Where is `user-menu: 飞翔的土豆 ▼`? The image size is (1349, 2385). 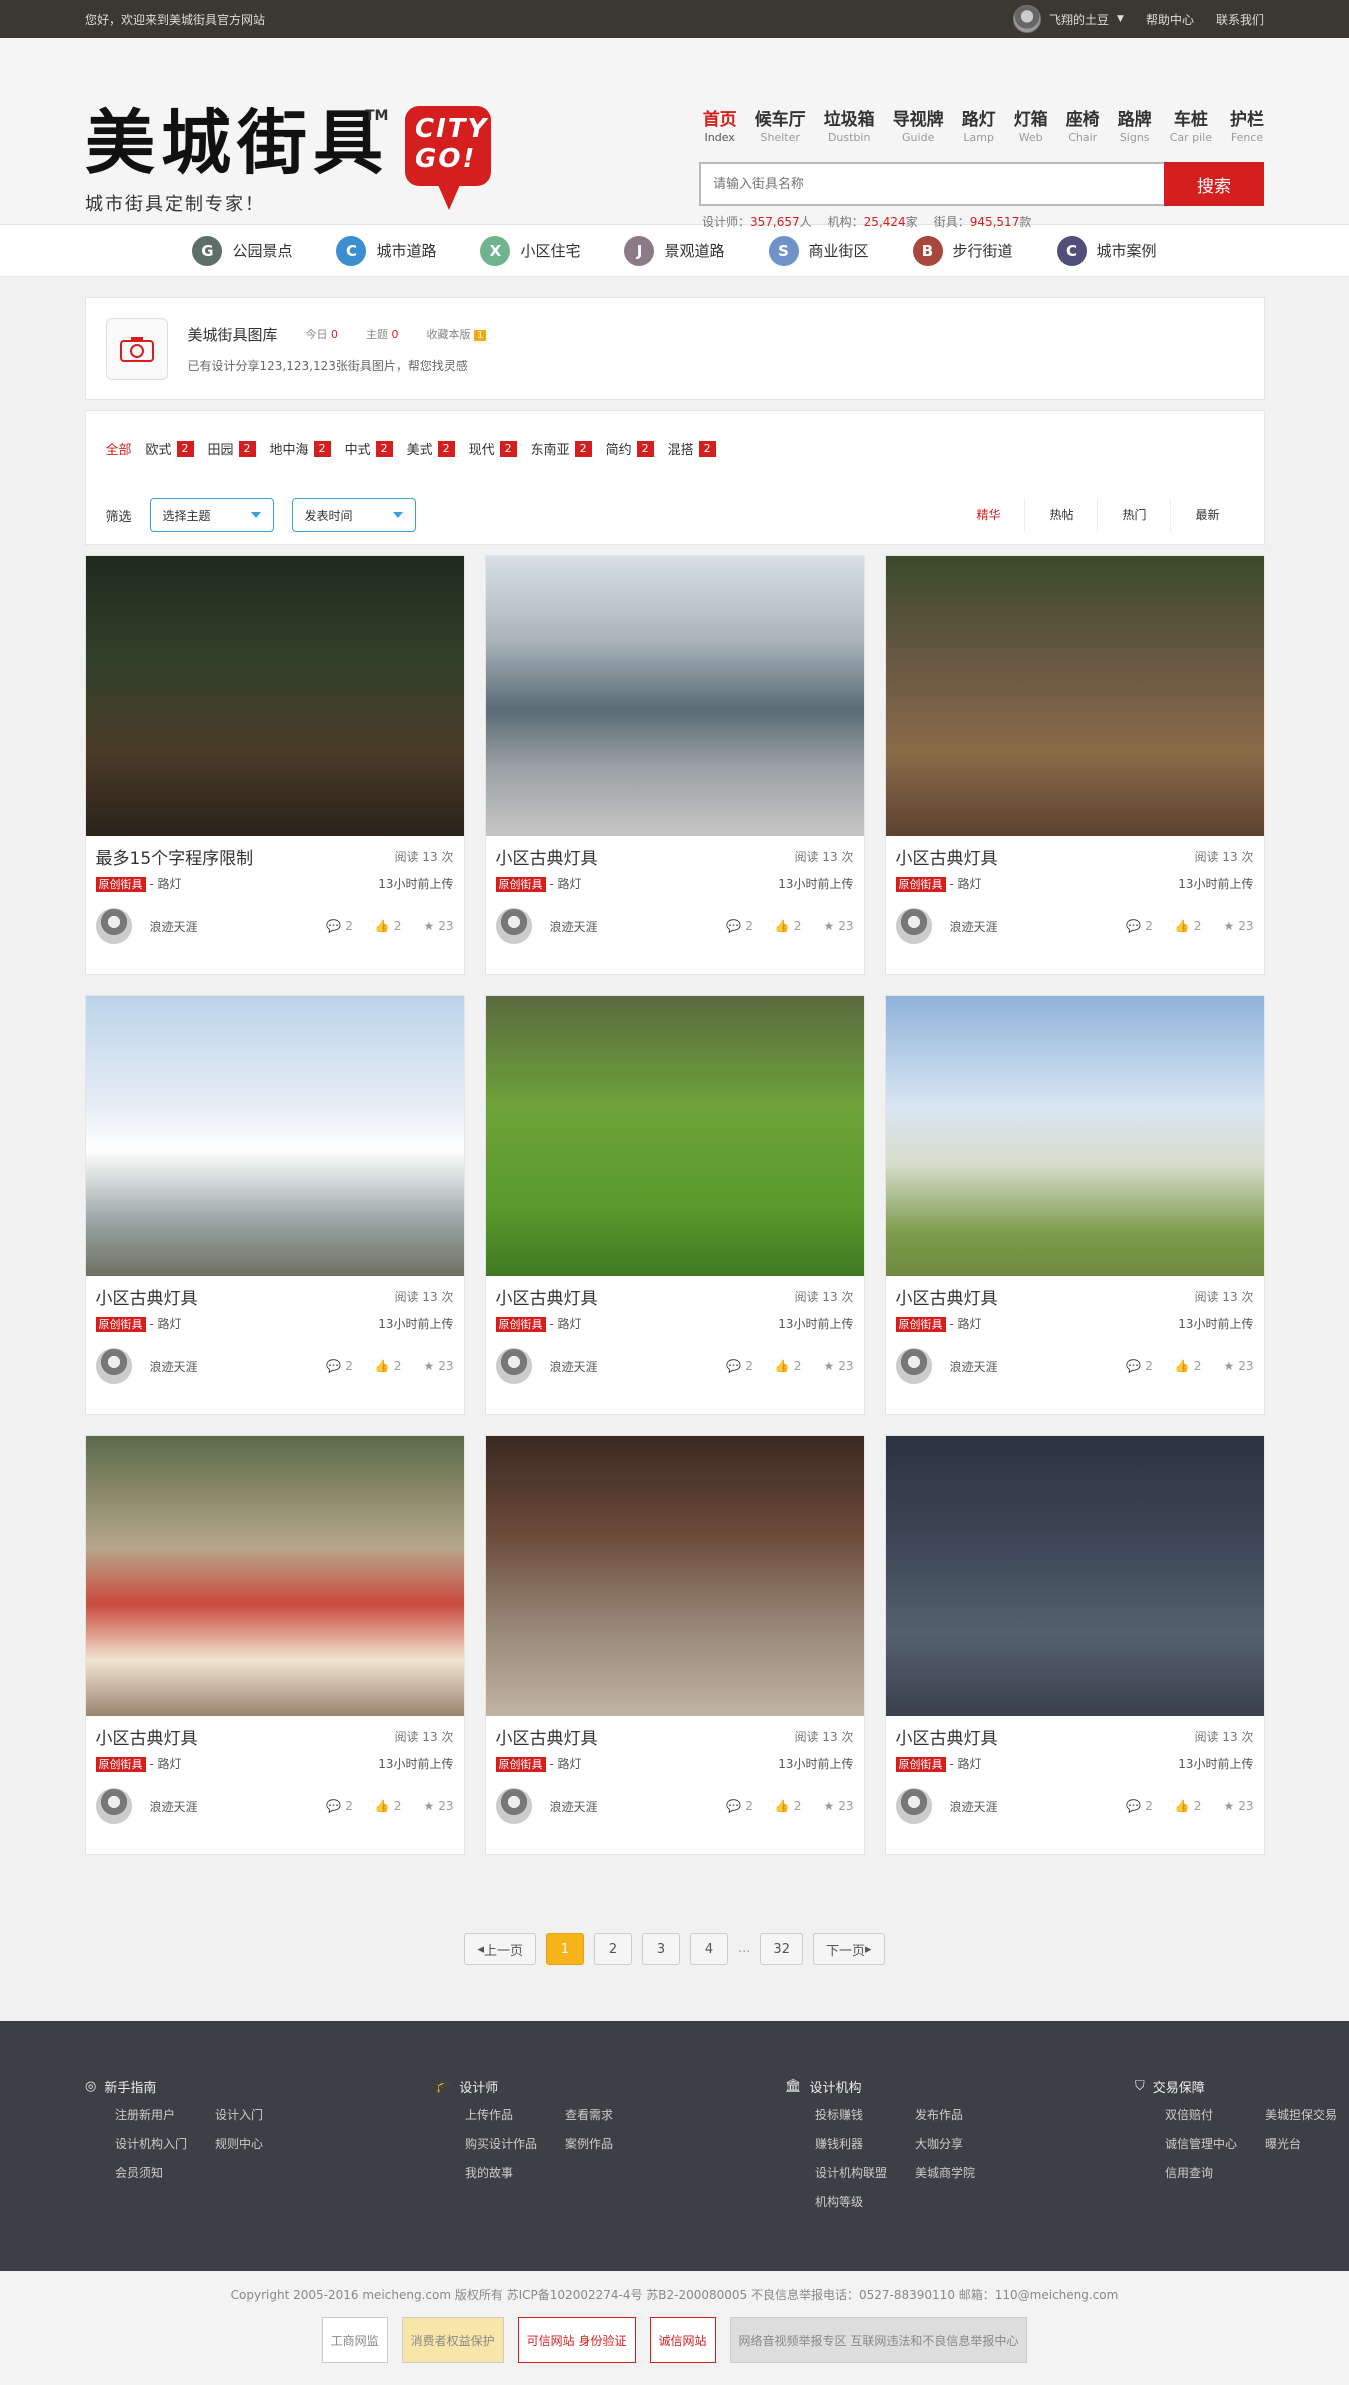
user-menu: 飞翔的土豆 ▼ is located at coordinates (1068, 19).